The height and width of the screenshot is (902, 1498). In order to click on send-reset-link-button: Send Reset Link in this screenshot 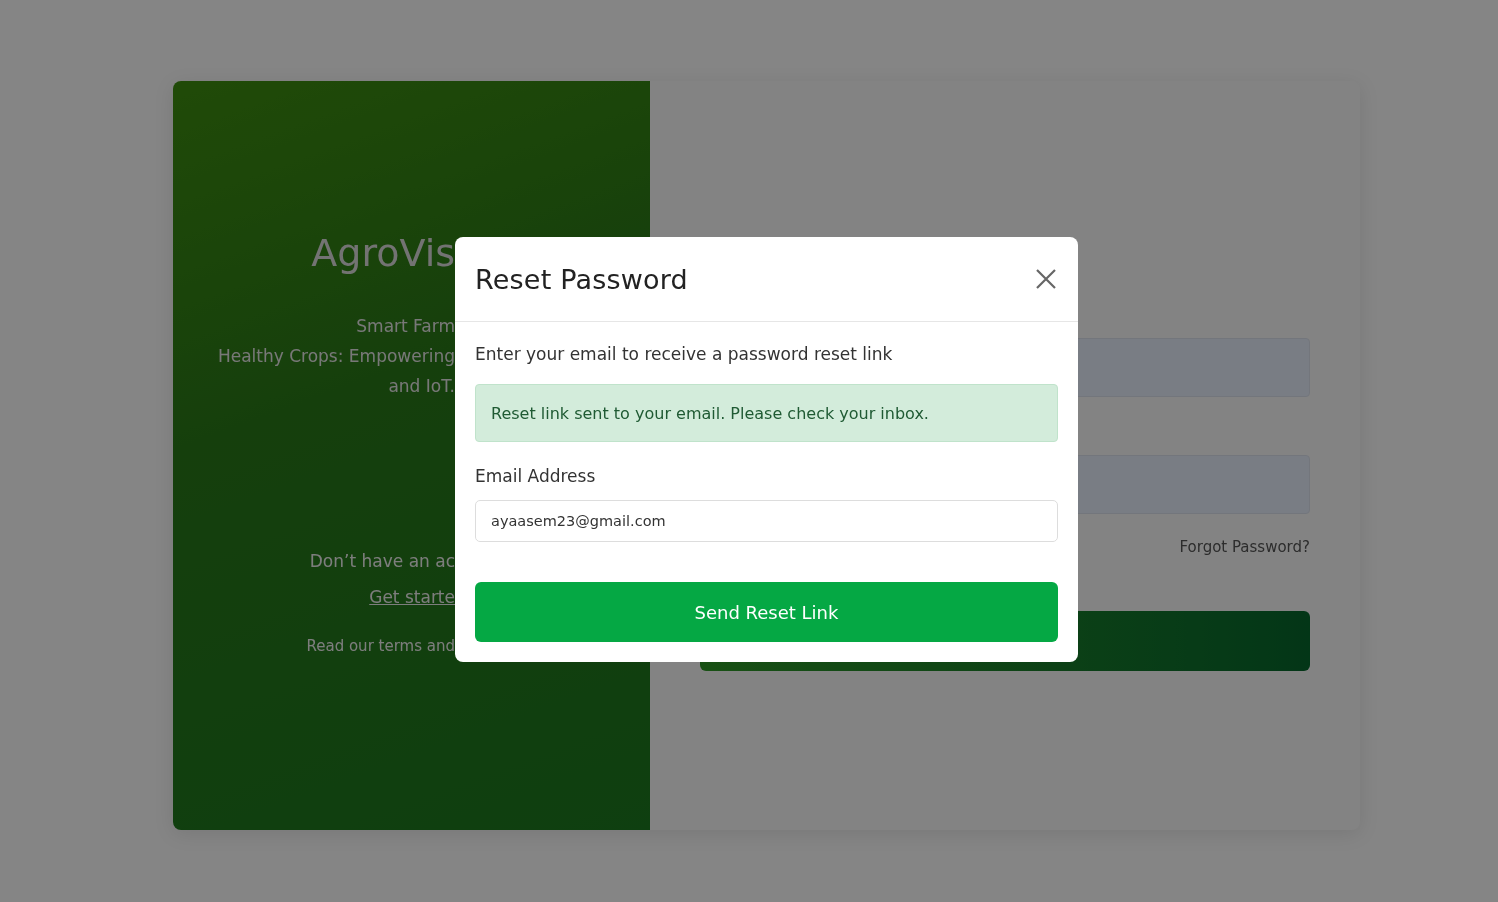, I will do `click(766, 612)`.